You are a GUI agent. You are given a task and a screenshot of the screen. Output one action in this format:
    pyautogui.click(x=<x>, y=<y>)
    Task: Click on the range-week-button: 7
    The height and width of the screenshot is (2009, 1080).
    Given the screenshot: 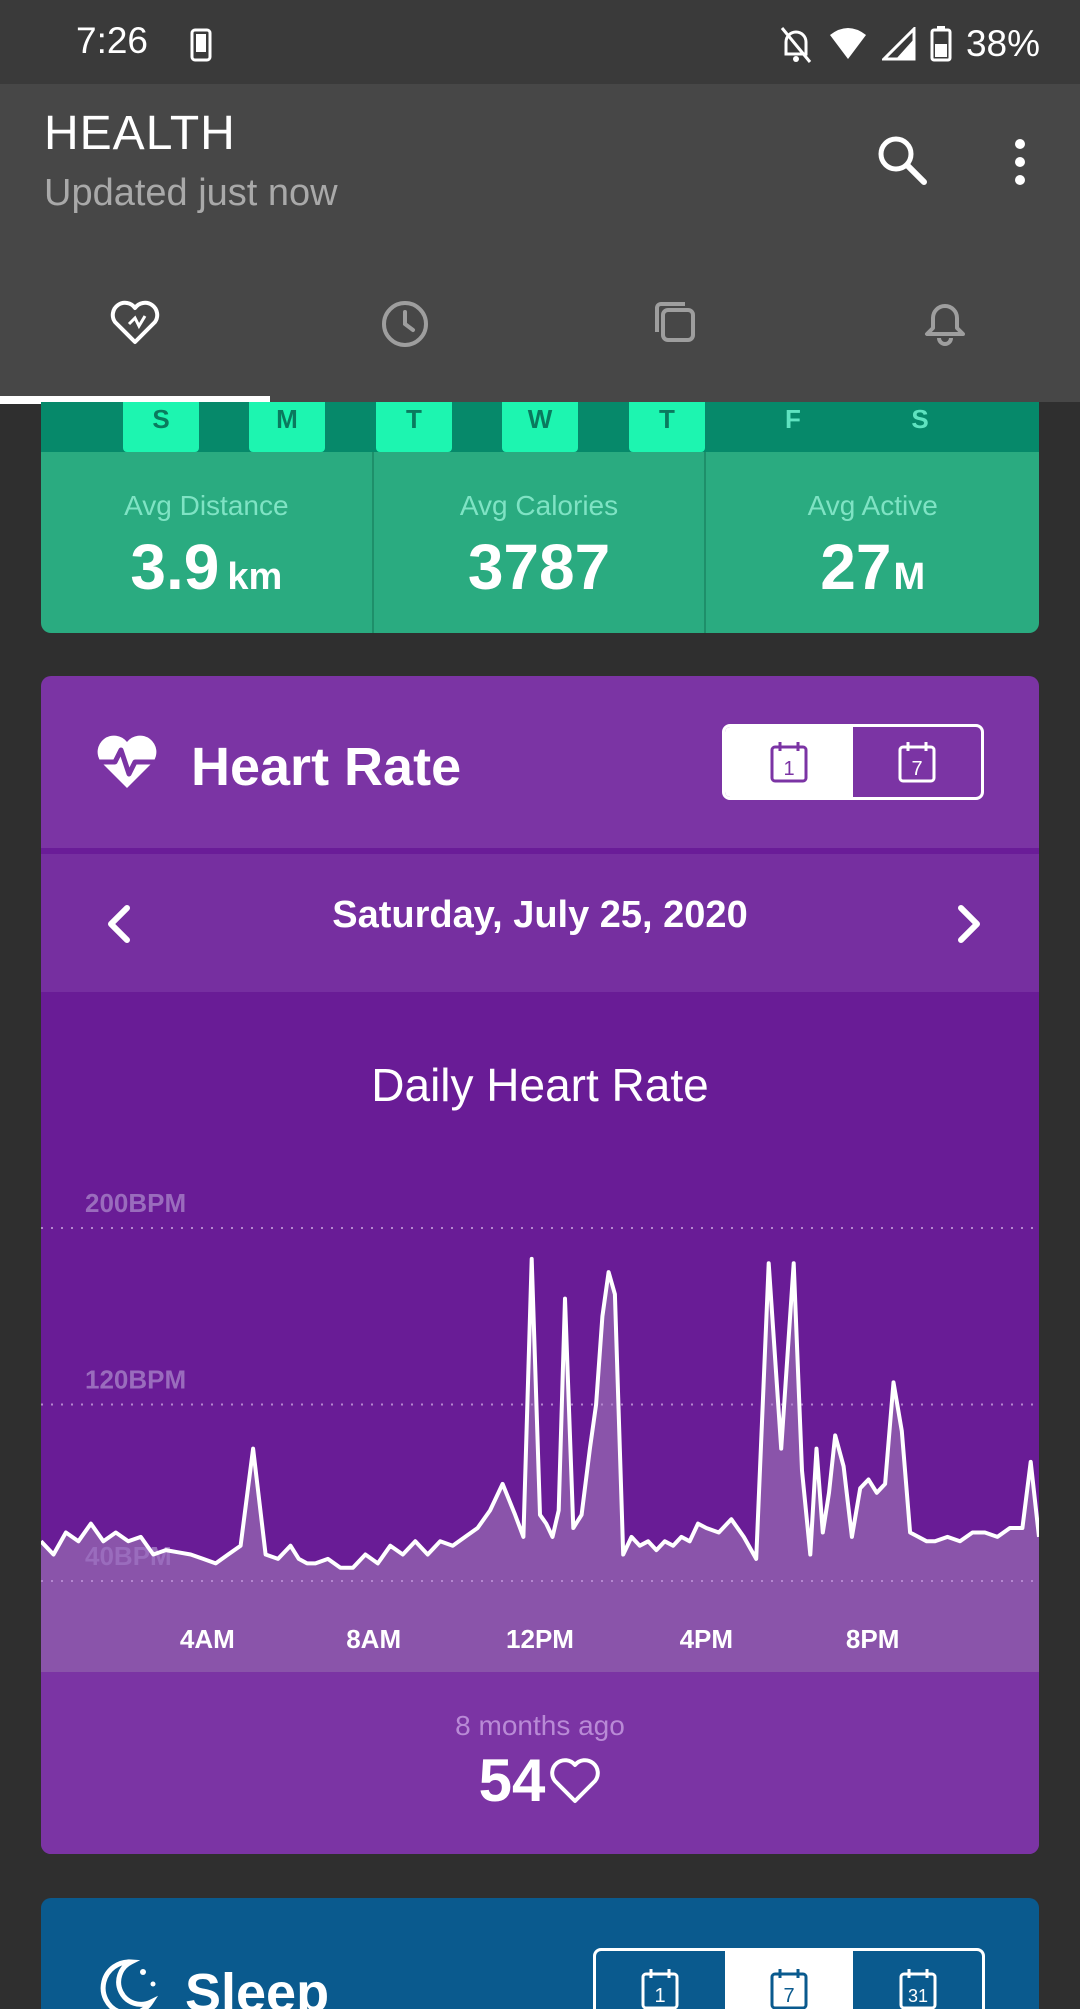 What is the action you would take?
    pyautogui.click(x=917, y=762)
    